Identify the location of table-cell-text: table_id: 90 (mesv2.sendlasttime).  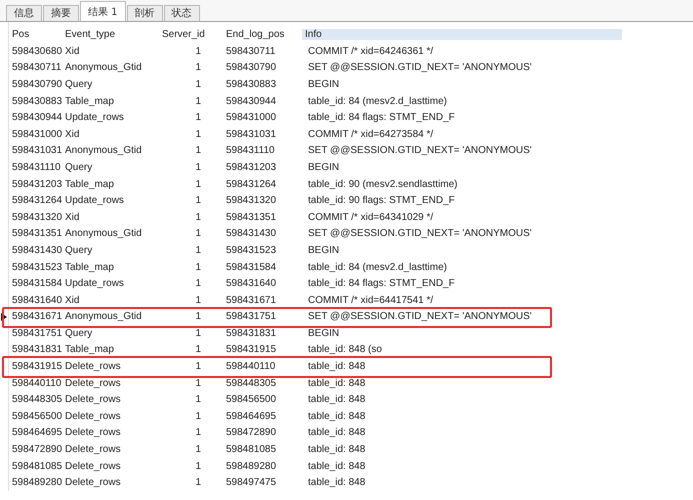
(383, 184).